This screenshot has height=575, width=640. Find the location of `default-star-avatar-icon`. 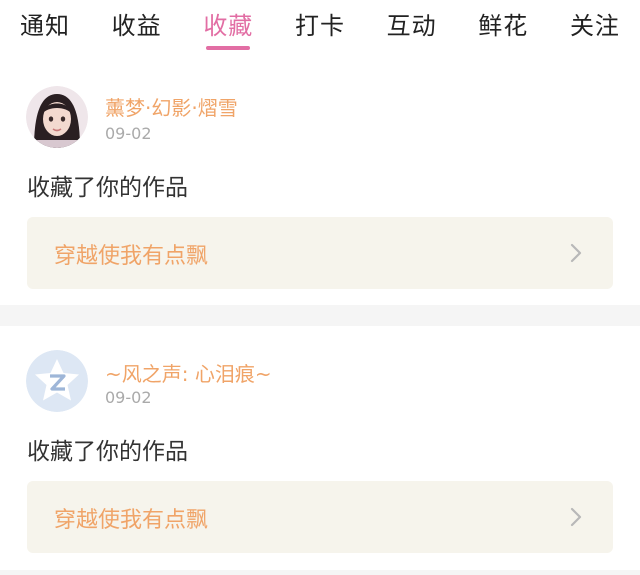

default-star-avatar-icon is located at coordinates (57, 381).